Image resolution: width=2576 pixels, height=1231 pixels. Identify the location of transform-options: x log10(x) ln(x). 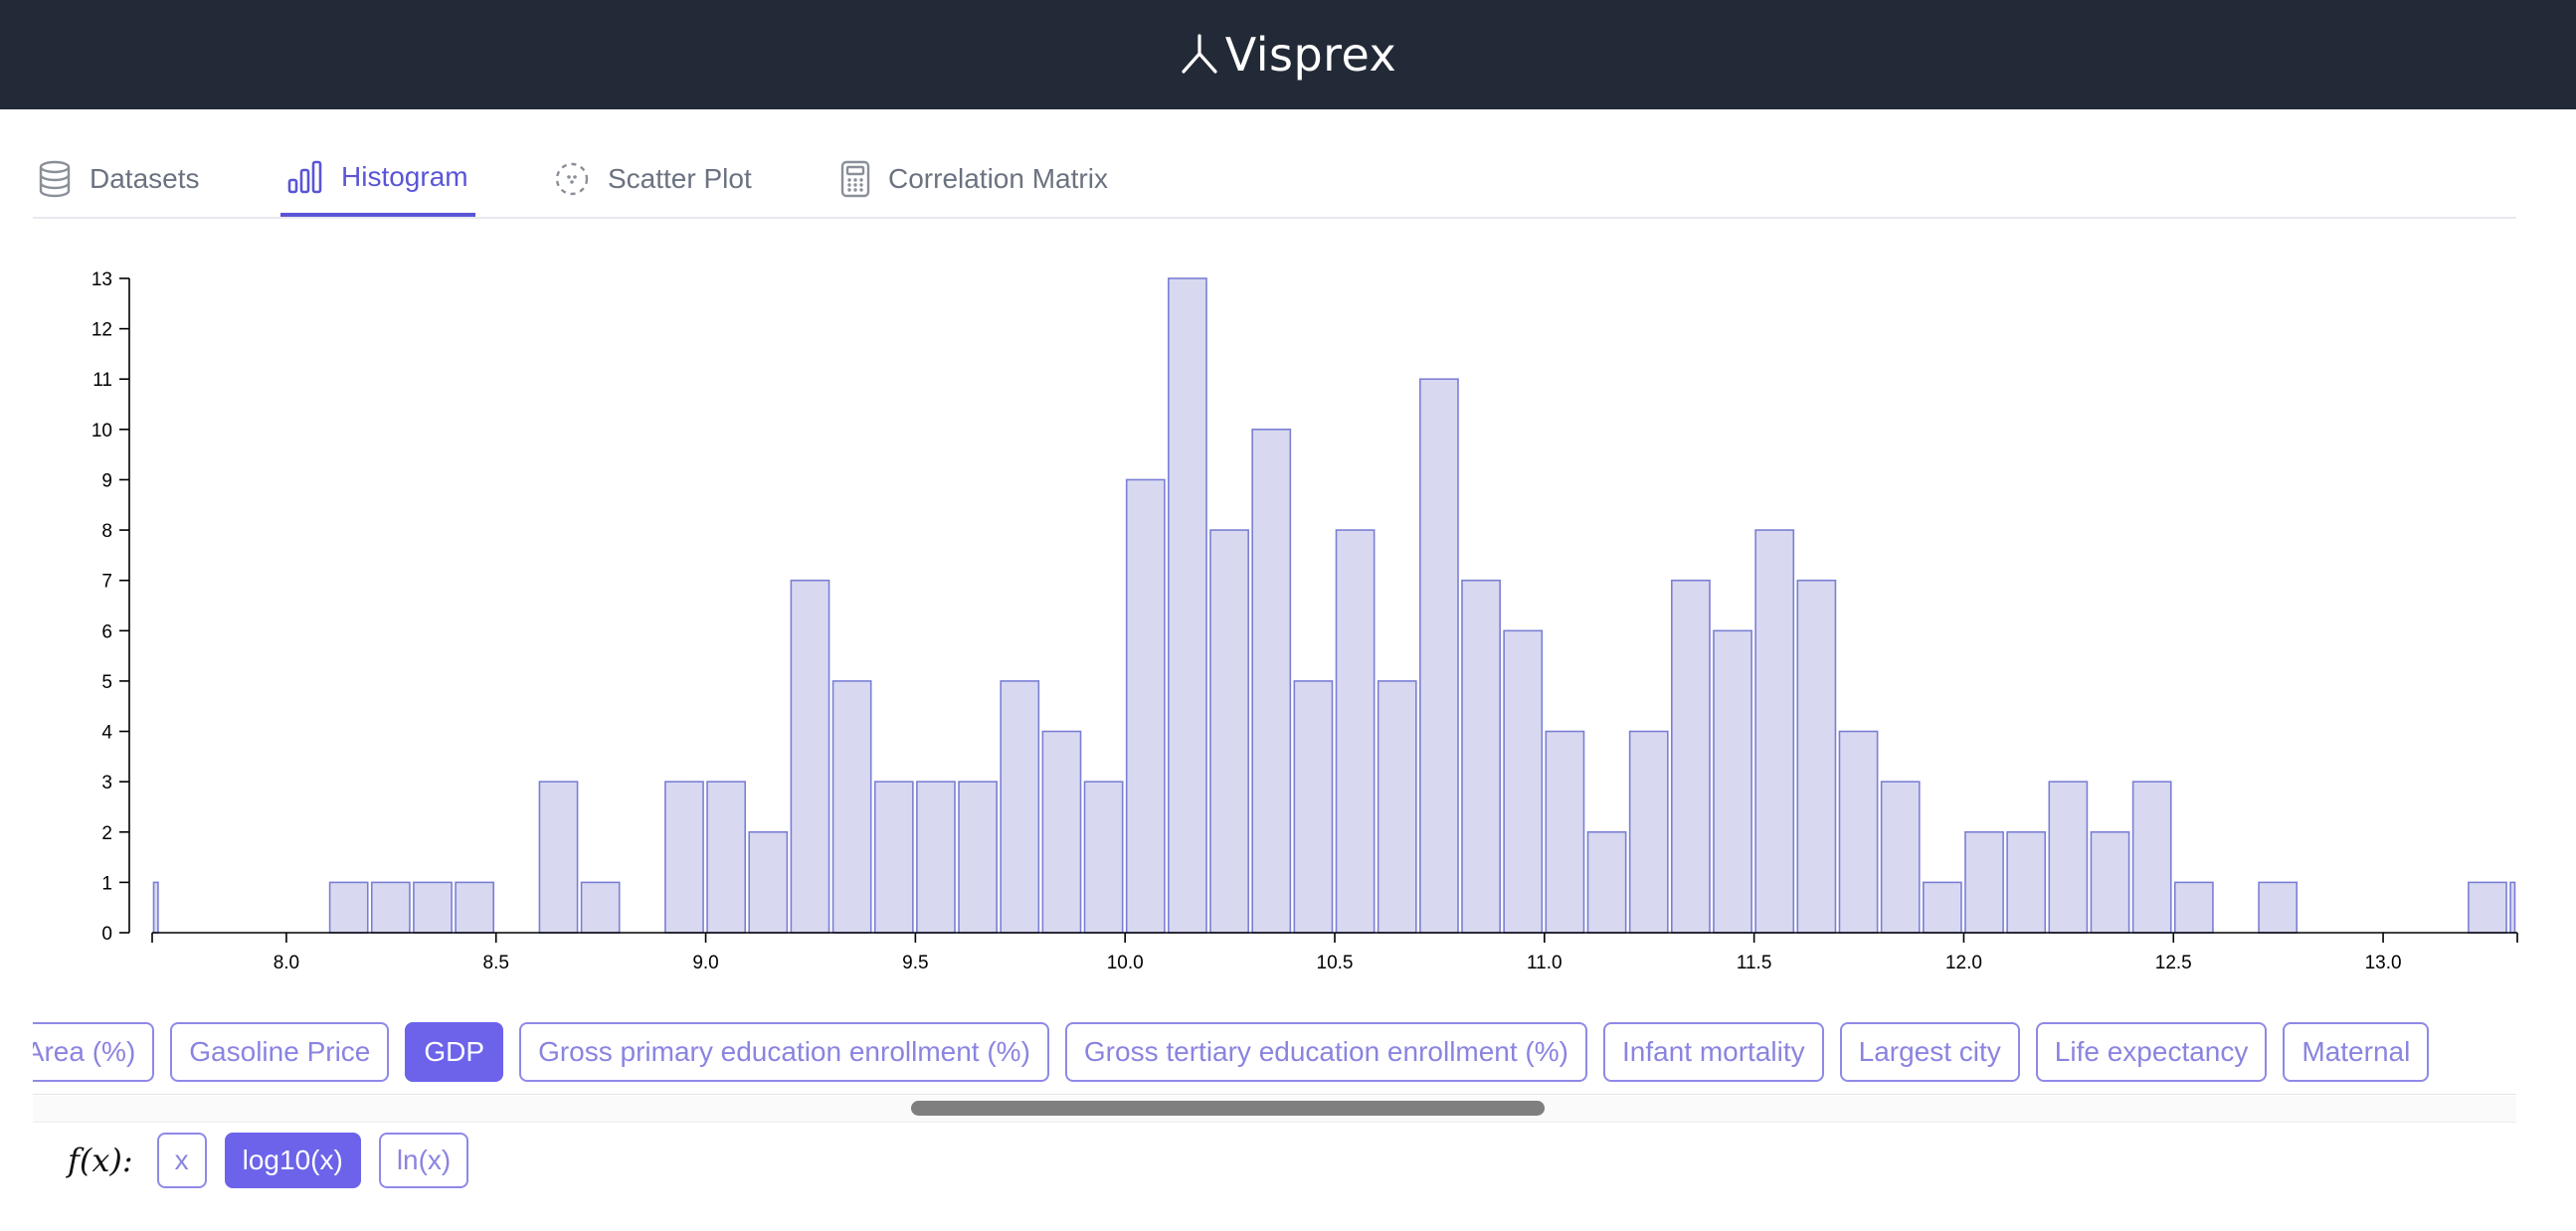
(312, 1161).